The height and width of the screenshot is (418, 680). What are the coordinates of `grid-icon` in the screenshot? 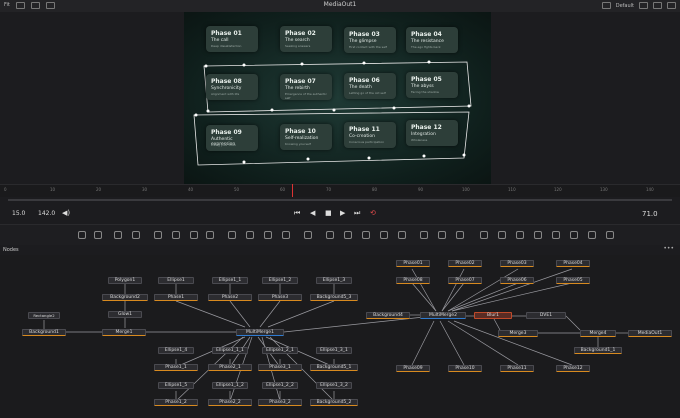 It's located at (606, 5).